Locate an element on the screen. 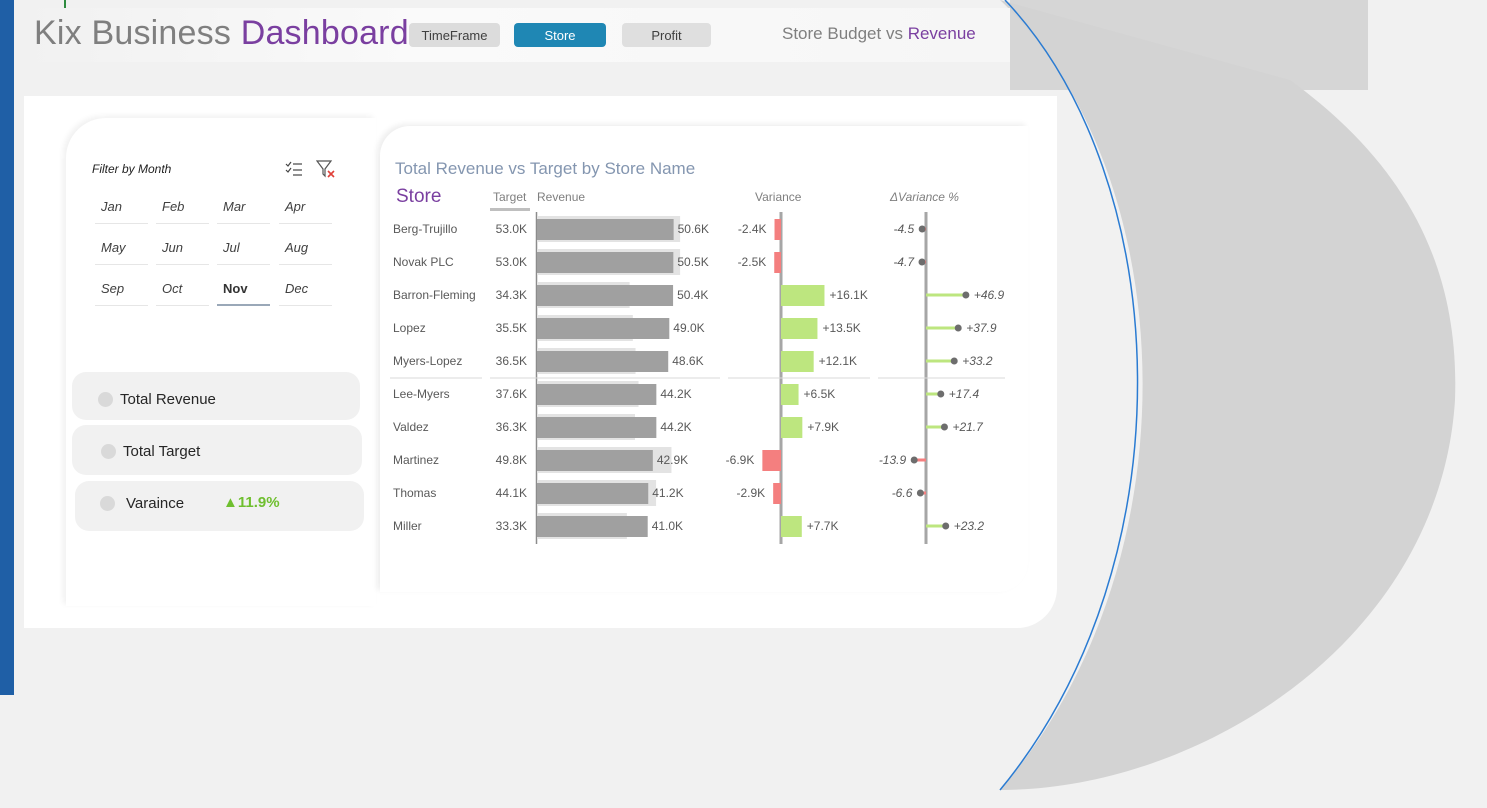  variance-pct-label: +23.2 is located at coordinates (969, 526).